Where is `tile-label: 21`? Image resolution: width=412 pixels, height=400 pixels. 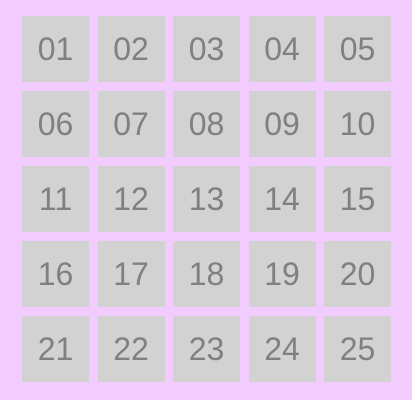
tile-label: 21 is located at coordinates (55, 349).